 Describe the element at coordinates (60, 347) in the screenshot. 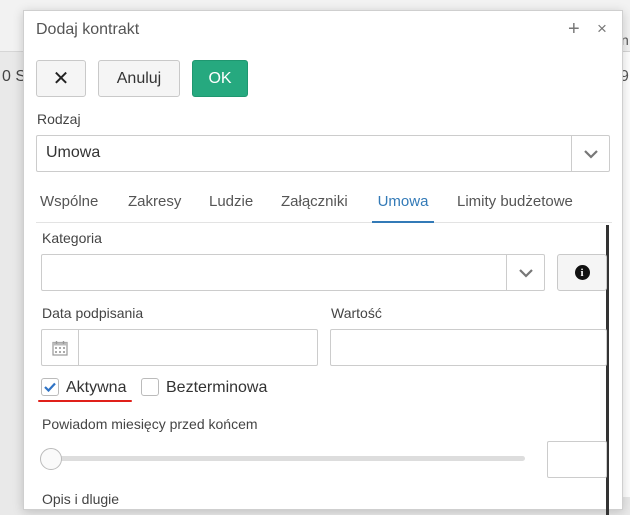

I see `calendar-icon` at that location.